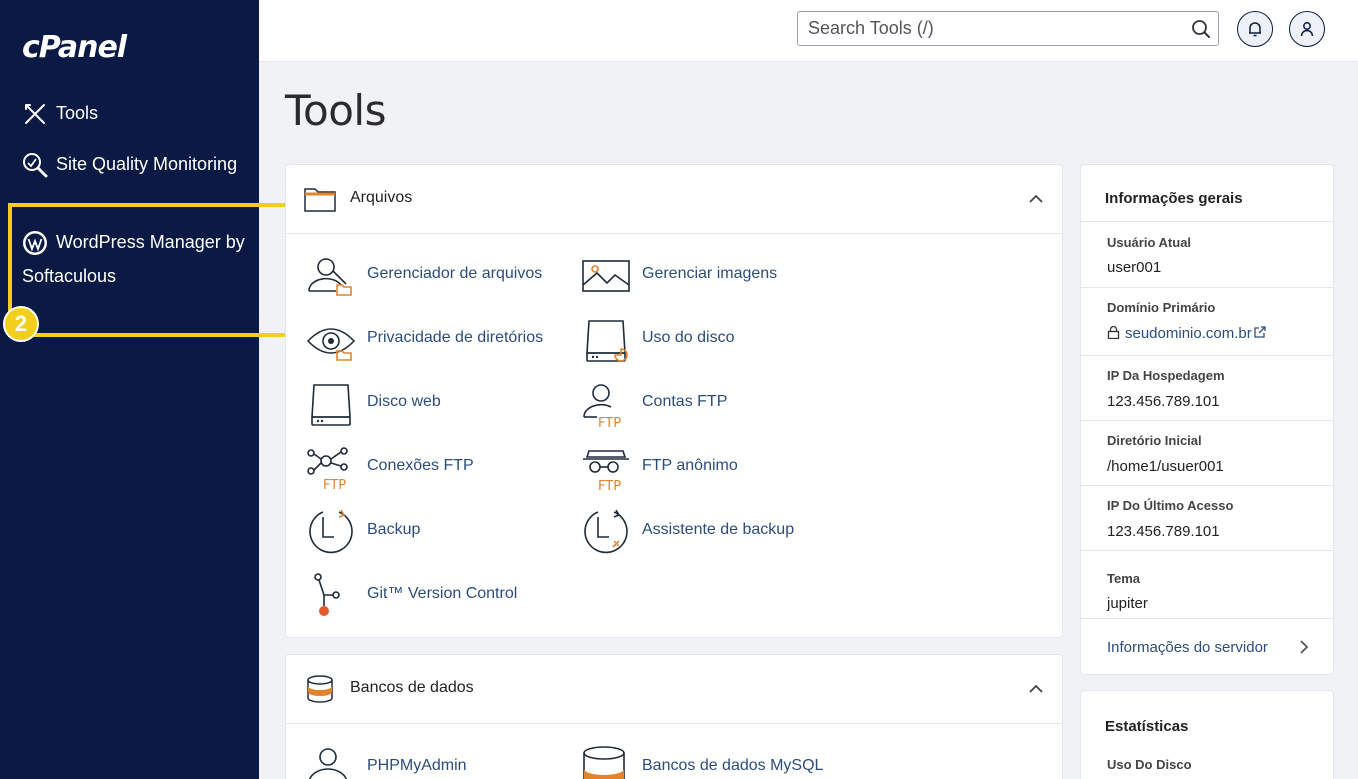 The image size is (1358, 779). Describe the element at coordinates (1207, 388) in the screenshot. I see `info-row-hosting-ip: IP Da Hospedagem 123.456.789.101` at that location.